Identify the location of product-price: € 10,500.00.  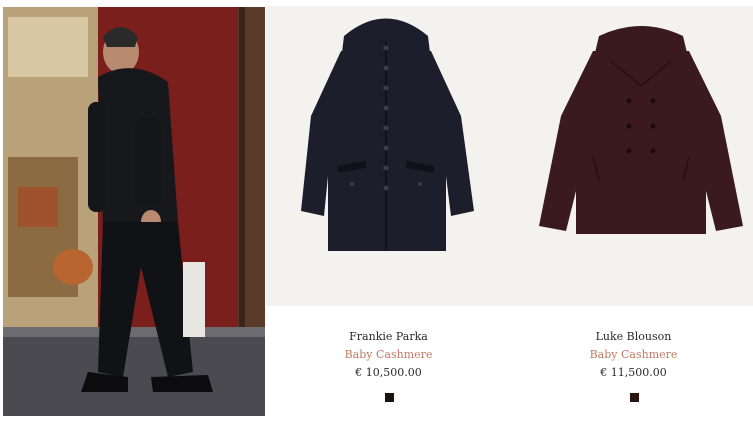
(388, 372).